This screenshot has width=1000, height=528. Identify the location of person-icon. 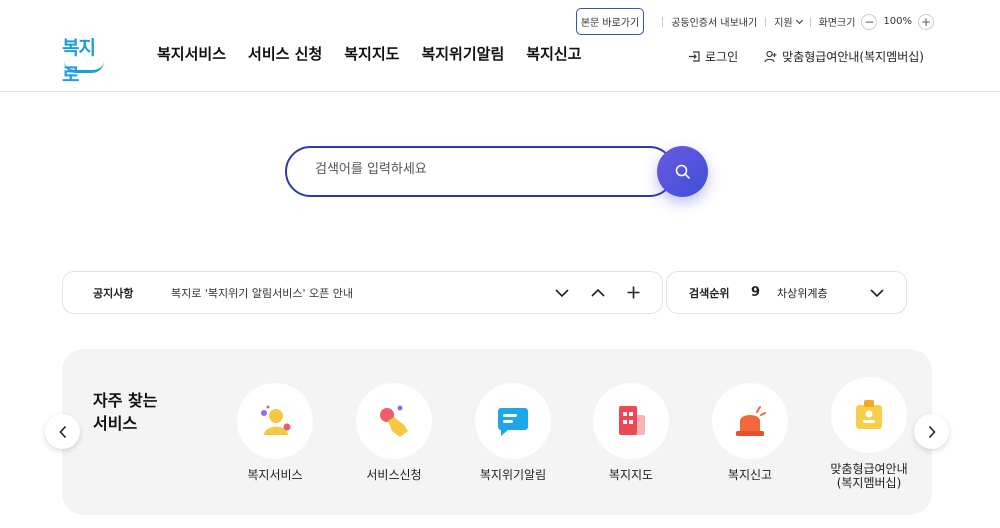
(276, 420).